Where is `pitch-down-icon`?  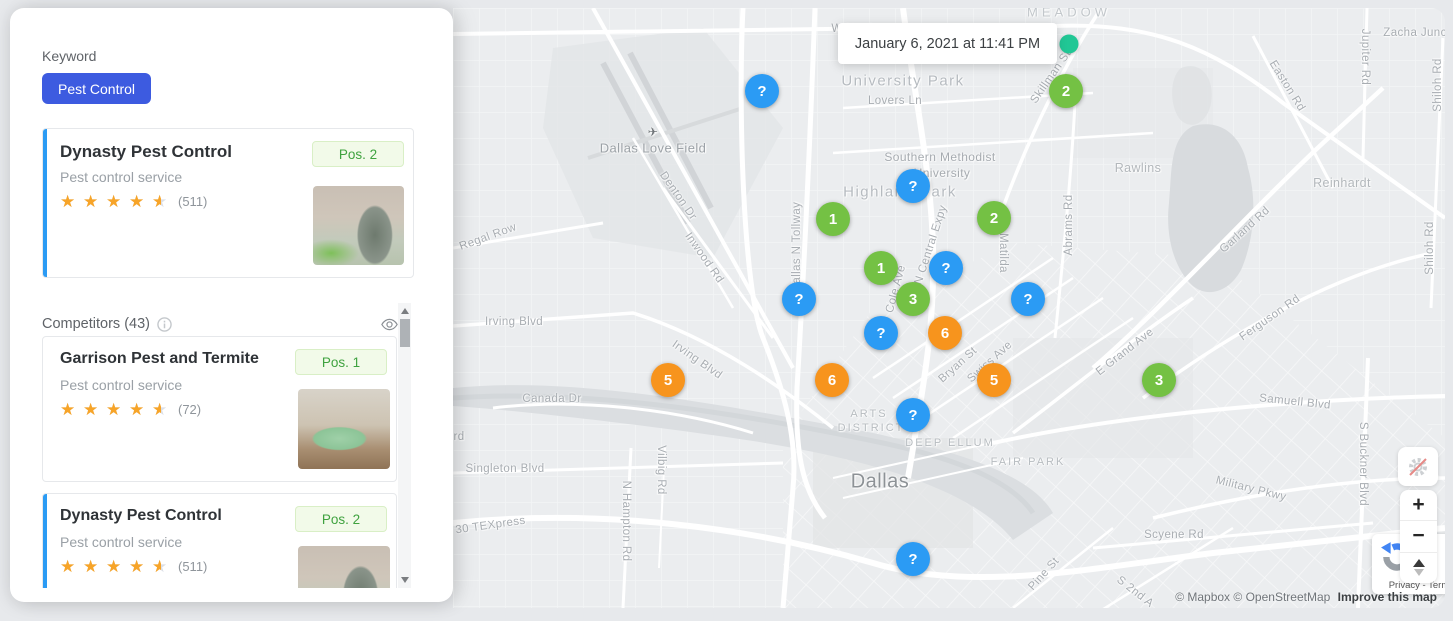
pitch-down-icon is located at coordinates (1418, 573).